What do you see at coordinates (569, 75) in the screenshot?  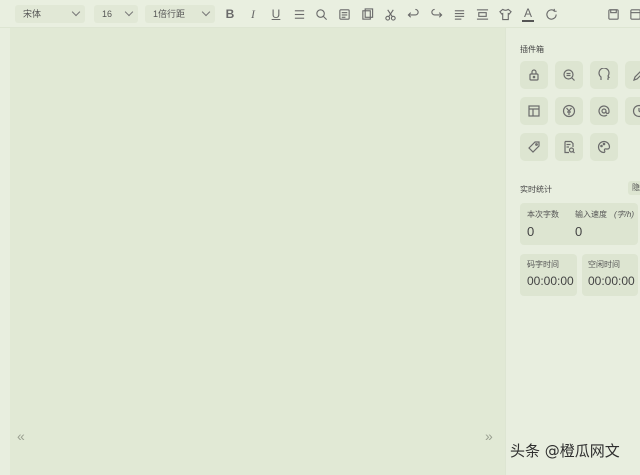 I see `search-doc-icon` at bounding box center [569, 75].